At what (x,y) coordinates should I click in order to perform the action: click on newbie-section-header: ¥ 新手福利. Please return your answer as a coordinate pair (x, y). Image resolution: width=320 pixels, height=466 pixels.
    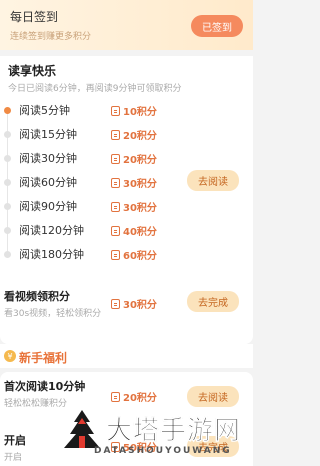
    Looking at the image, I should click on (126, 356).